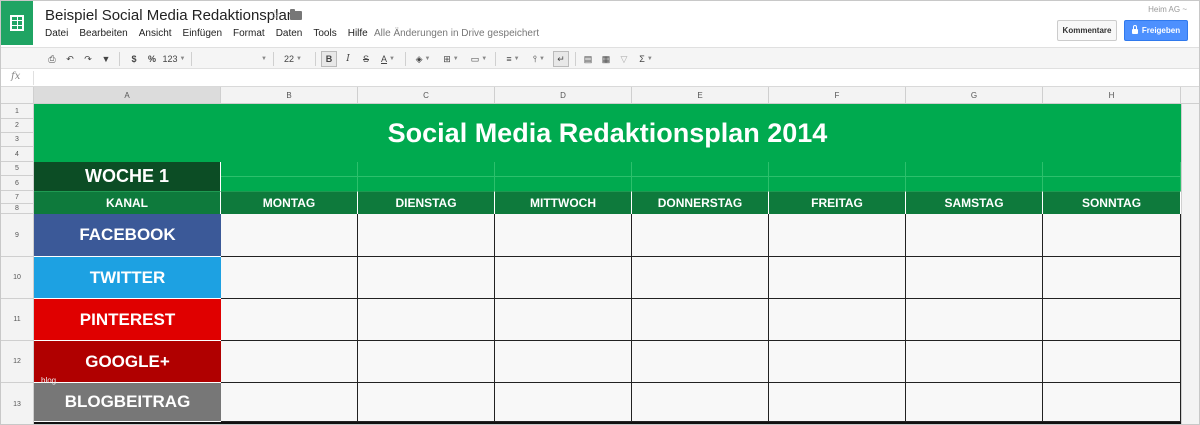 Image resolution: width=1200 pixels, height=425 pixels. What do you see at coordinates (388, 59) in the screenshot?
I see `text-color-dropdown: A ▼` at bounding box center [388, 59].